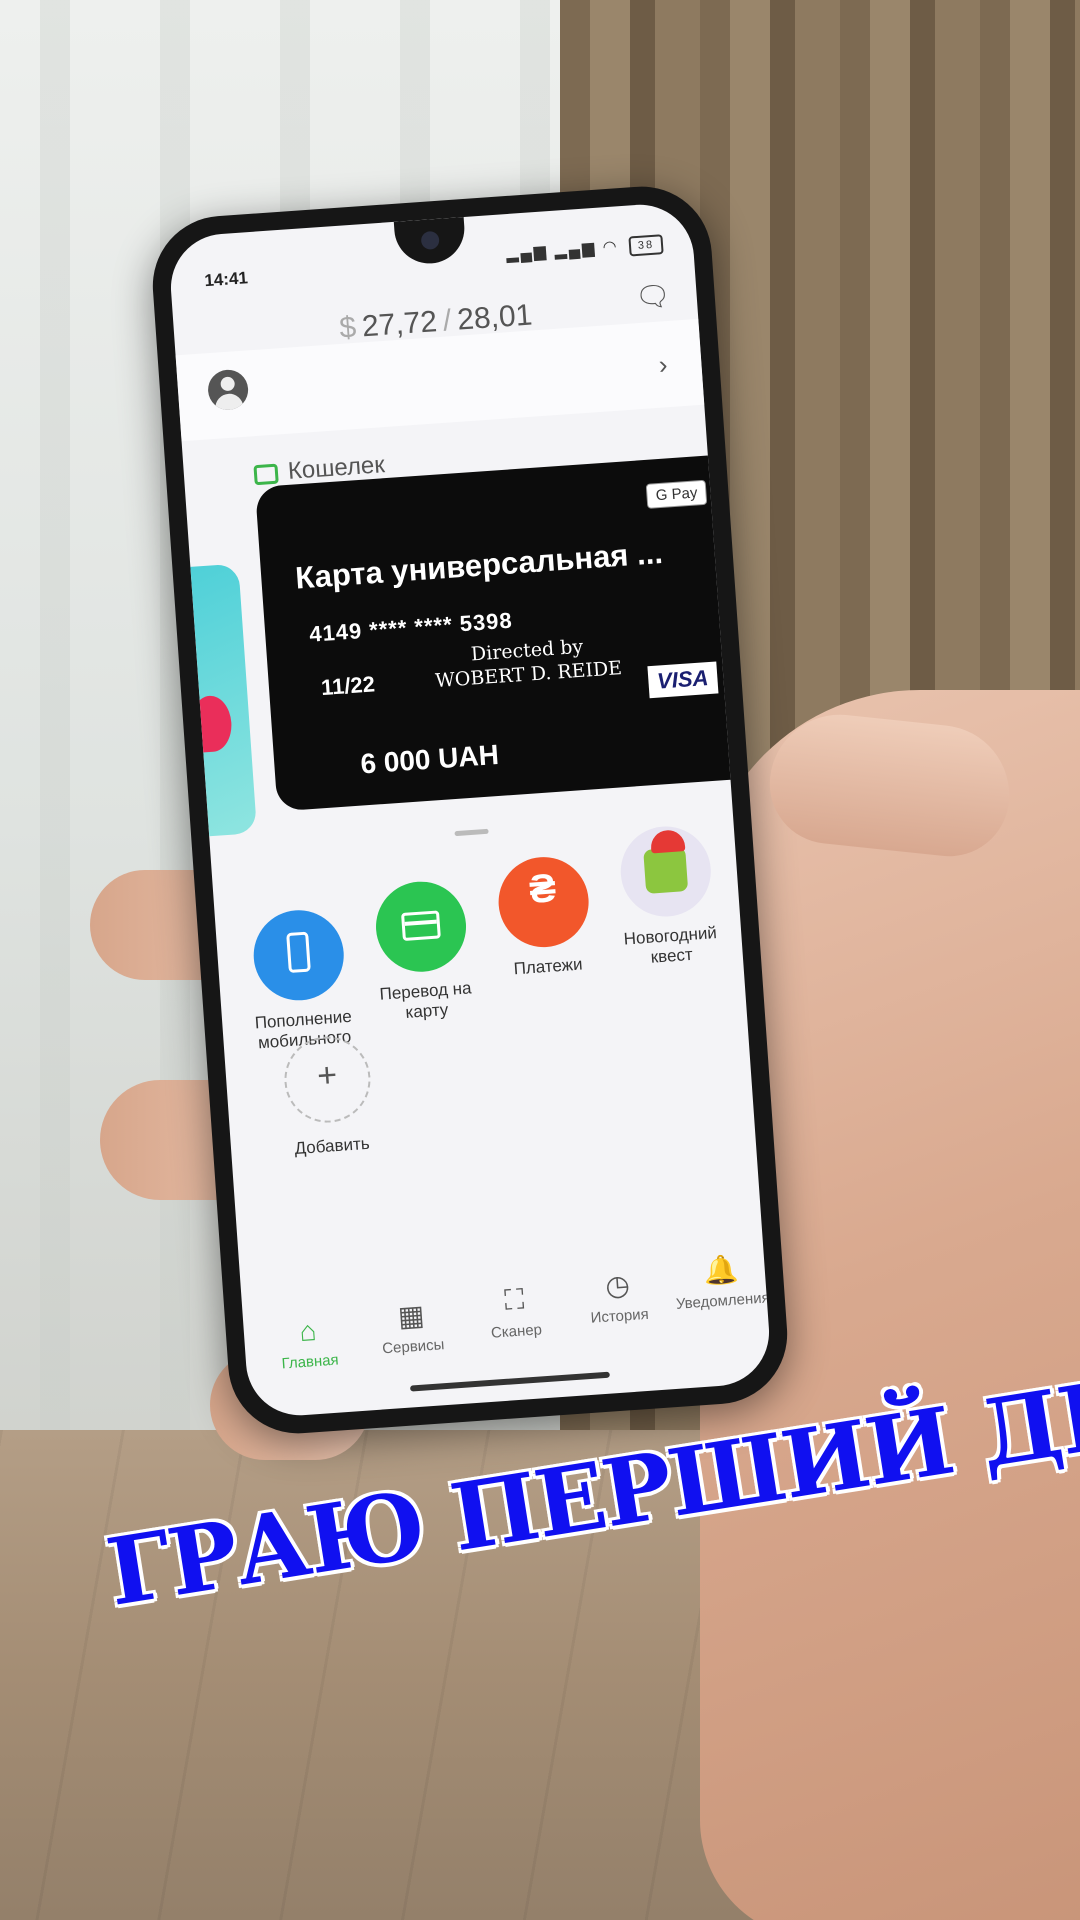 The image size is (1080, 1920). What do you see at coordinates (411, 1316) in the screenshot?
I see `grid-icon: ▦` at bounding box center [411, 1316].